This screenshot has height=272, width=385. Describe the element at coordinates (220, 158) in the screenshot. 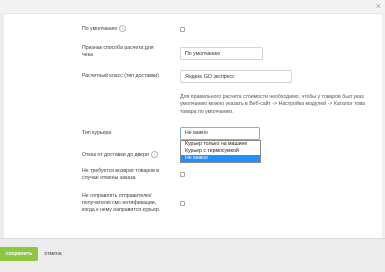

I see `courier-option-any: Не важно` at that location.